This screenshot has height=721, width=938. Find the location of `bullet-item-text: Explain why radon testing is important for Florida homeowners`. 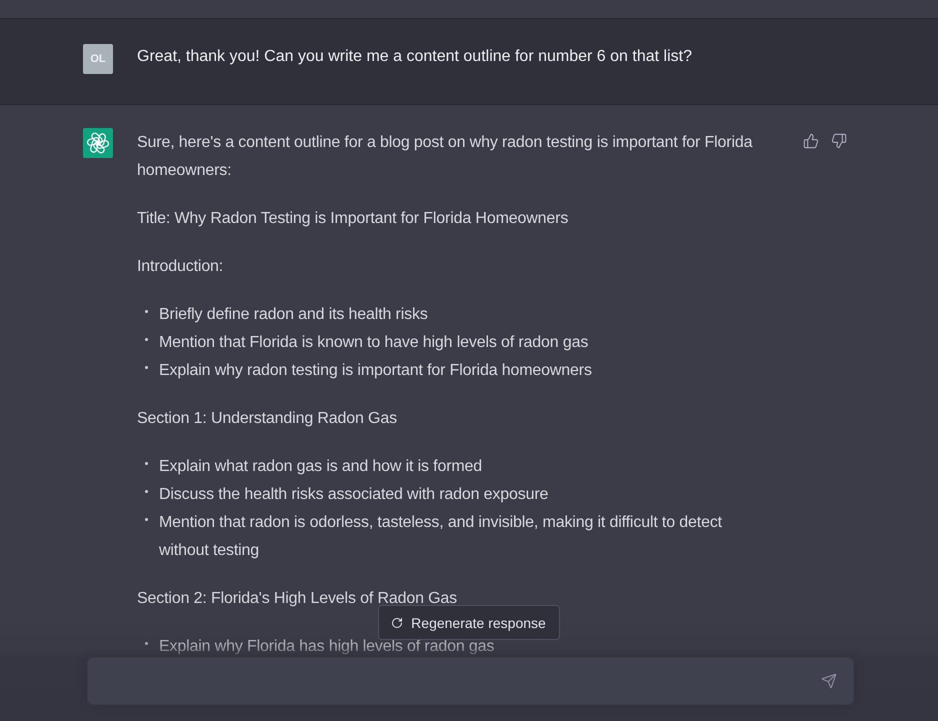

bullet-item-text: Explain why radon testing is important for Florida homeowners is located at coordinates (375, 371).